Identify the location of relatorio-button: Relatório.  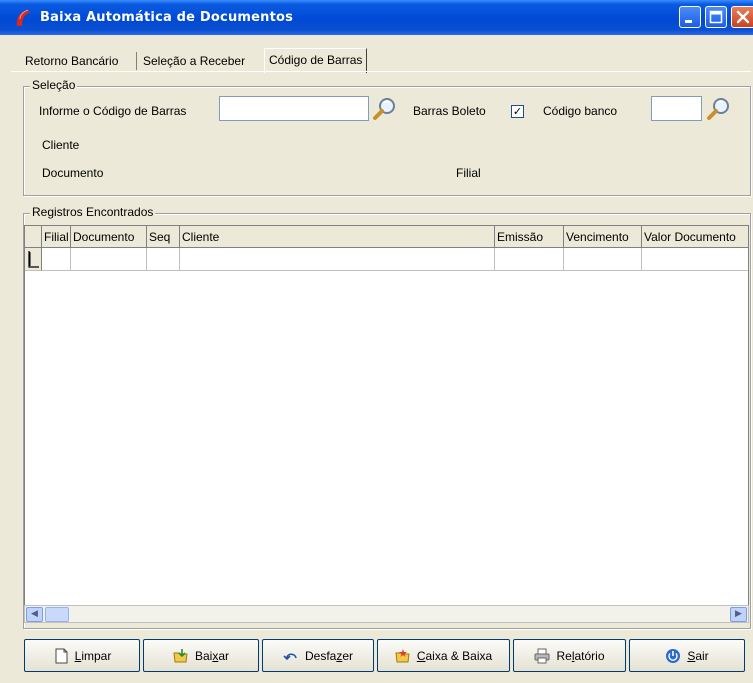
(569, 655).